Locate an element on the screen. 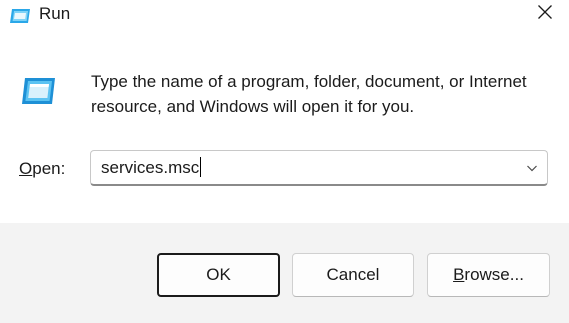 The width and height of the screenshot is (569, 323). open-input-value: services.msc is located at coordinates (150, 167).